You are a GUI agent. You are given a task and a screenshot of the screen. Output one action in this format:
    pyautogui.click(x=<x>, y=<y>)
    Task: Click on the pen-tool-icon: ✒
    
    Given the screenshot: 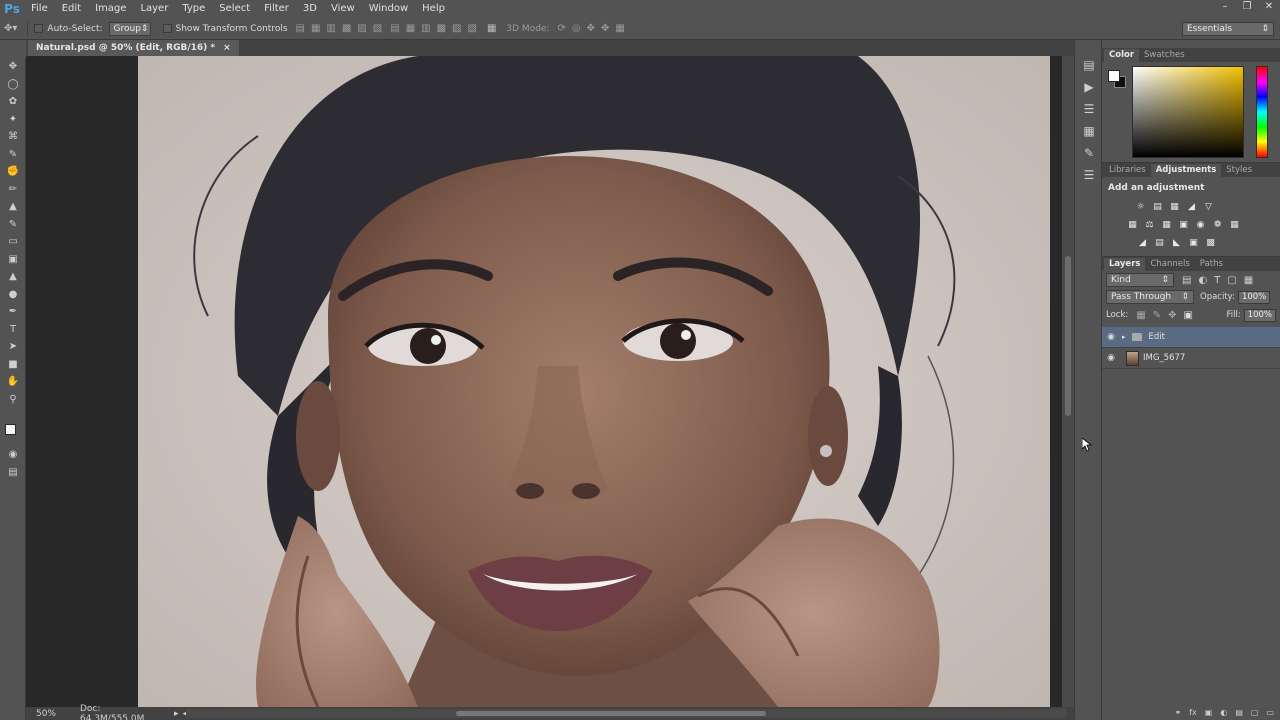 What is the action you would take?
    pyautogui.click(x=13, y=312)
    